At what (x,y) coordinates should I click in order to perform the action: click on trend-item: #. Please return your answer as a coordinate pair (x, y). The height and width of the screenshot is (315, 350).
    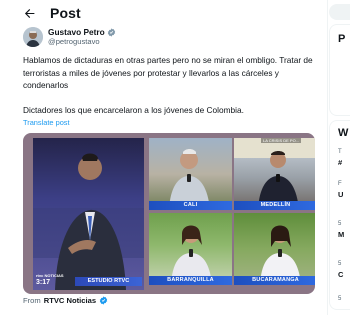
    Looking at the image, I should click on (340, 162).